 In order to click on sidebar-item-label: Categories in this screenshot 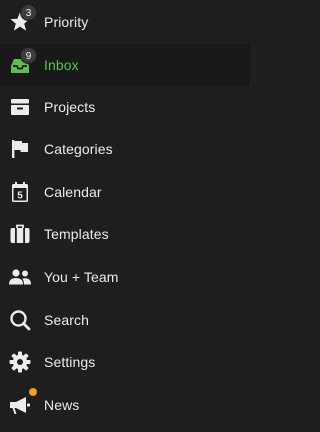, I will do `click(78, 149)`.